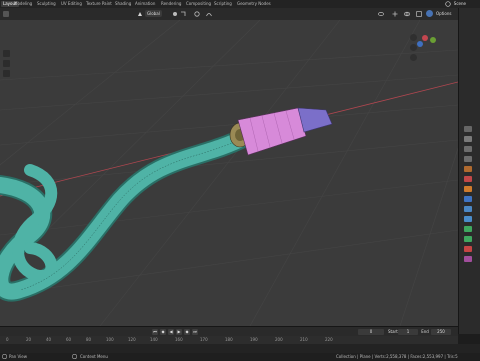  What do you see at coordinates (195, 332) in the screenshot?
I see `jump-end-icon: ⏭` at bounding box center [195, 332].